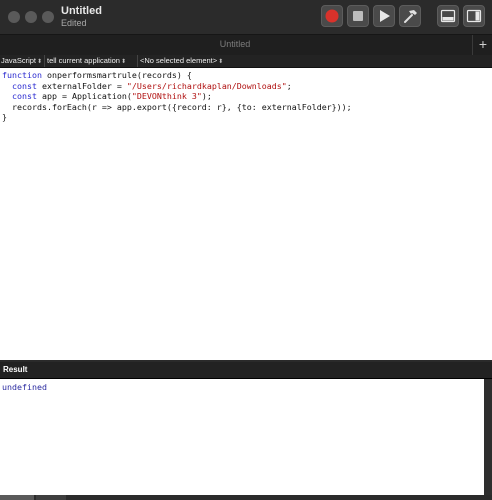  Describe the element at coordinates (14, 17) in the screenshot. I see `close-window-button` at that location.